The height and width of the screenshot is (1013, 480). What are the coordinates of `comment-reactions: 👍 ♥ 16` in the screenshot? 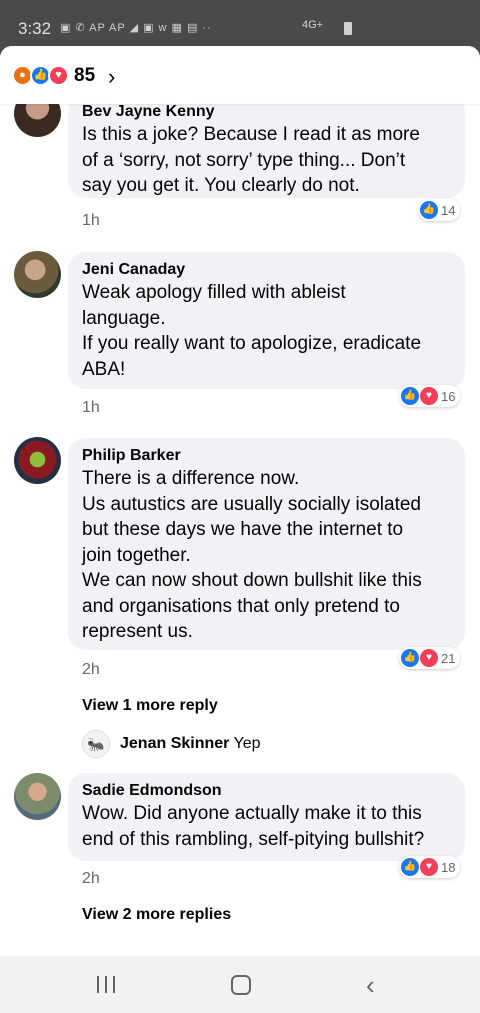 It's located at (430, 396).